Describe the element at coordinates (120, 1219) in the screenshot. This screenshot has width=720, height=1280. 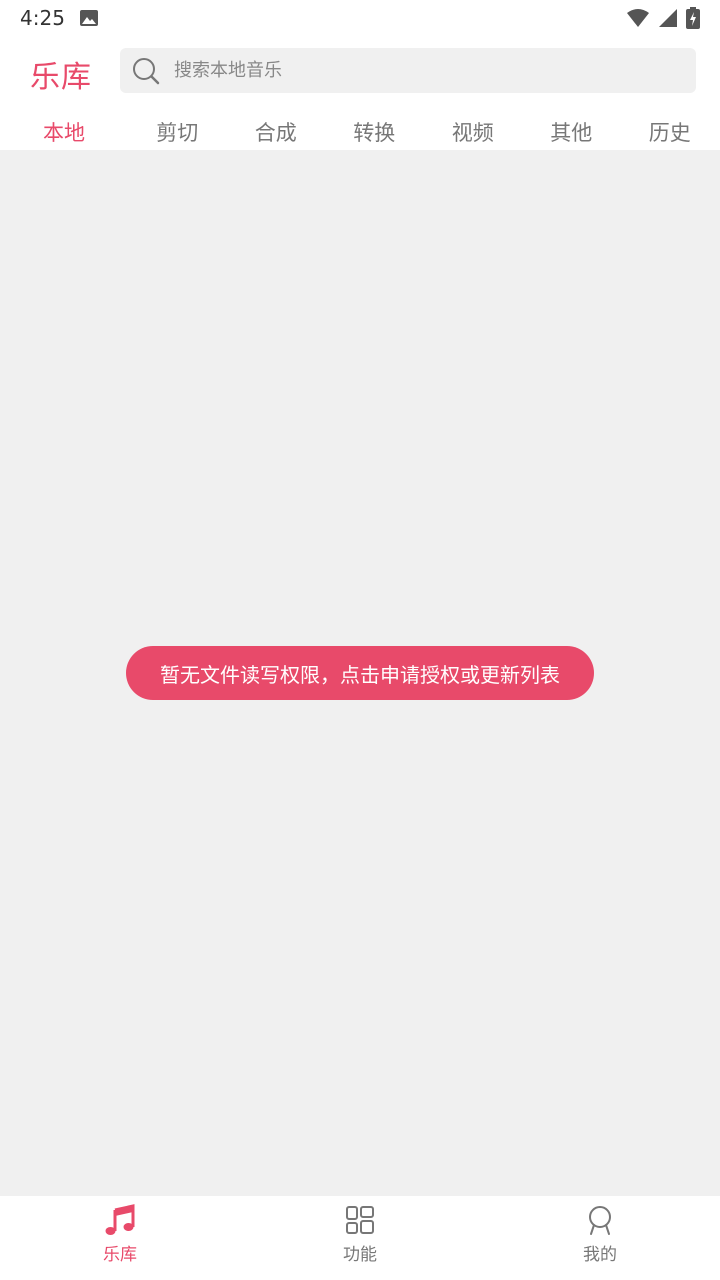
I see `music-note-icon` at that location.